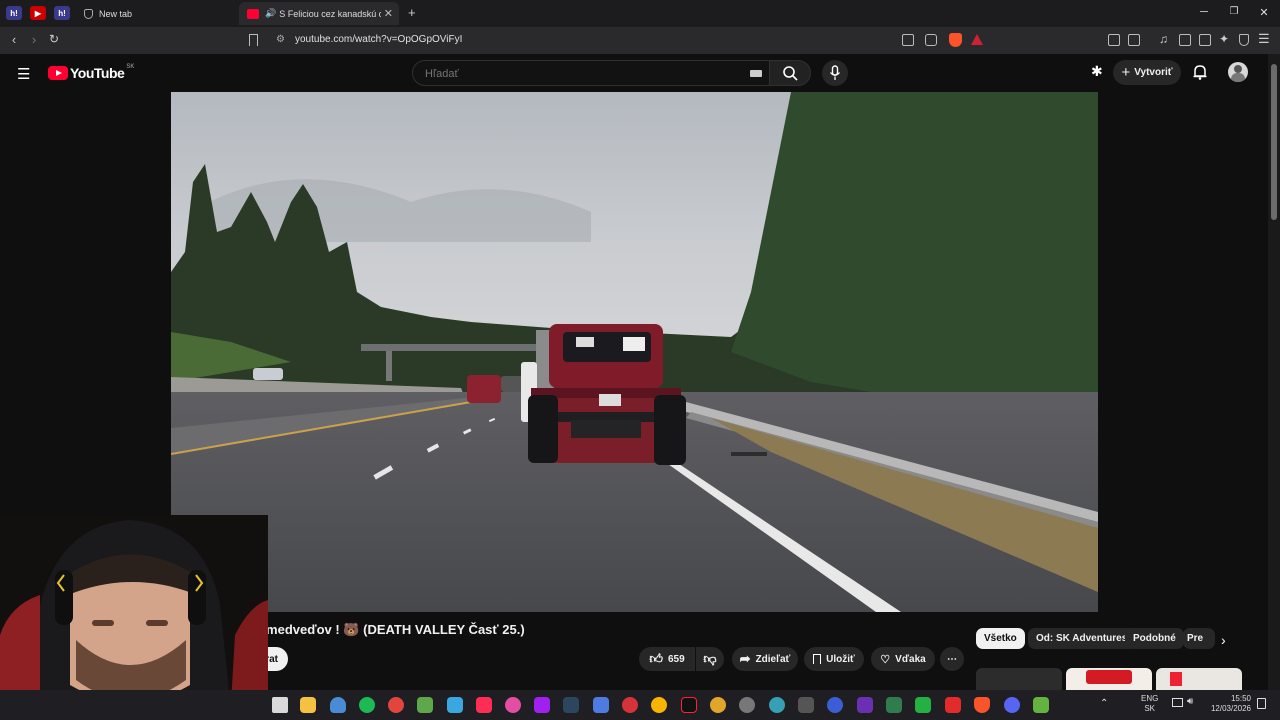 The height and width of the screenshot is (720, 1280). What do you see at coordinates (1154, 638) in the screenshot?
I see `chip-related: Podobné` at bounding box center [1154, 638].